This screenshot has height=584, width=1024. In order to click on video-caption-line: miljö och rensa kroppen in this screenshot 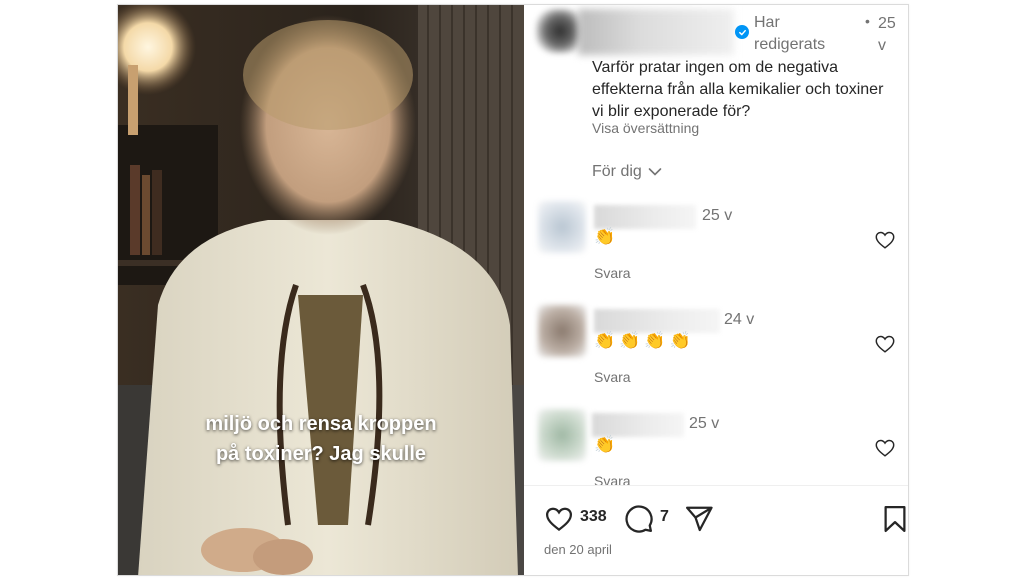, I will do `click(321, 424)`.